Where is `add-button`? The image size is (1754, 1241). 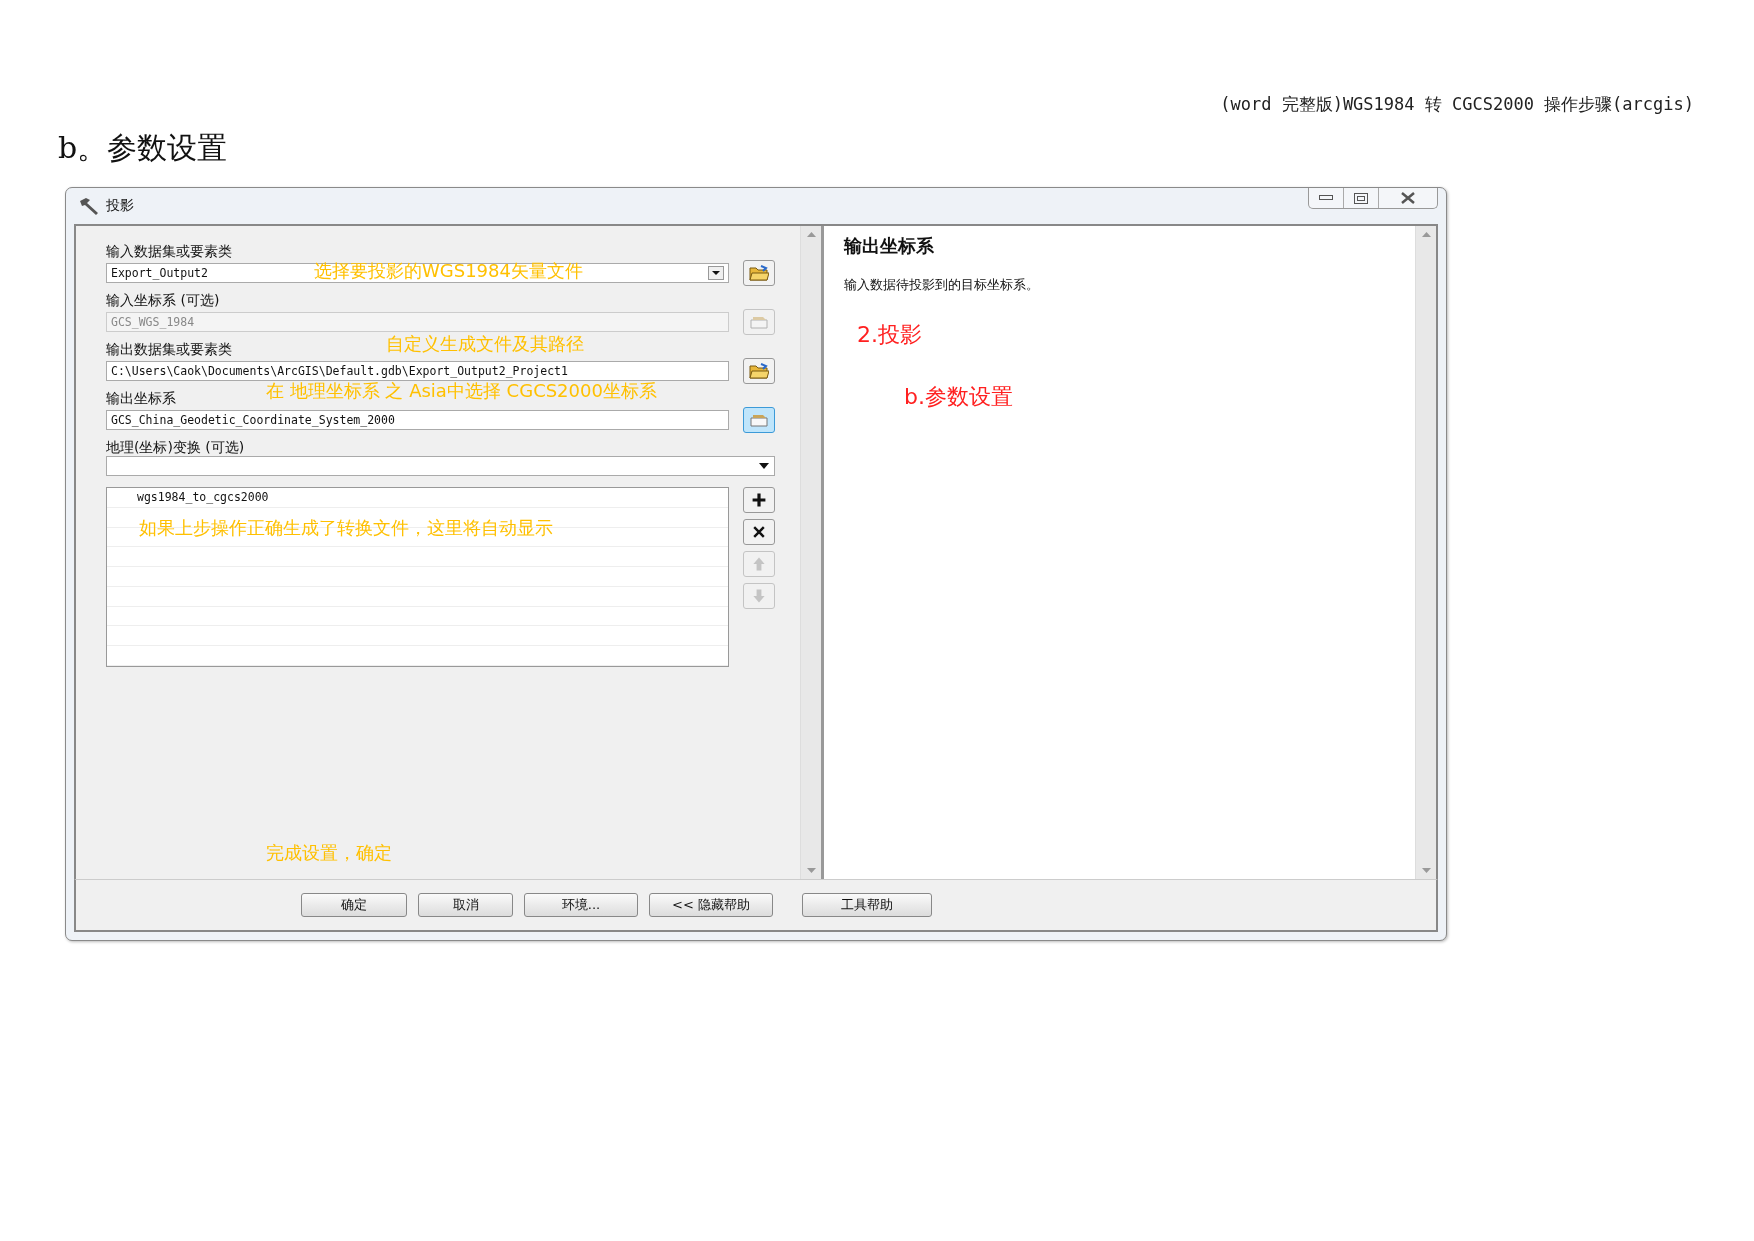 add-button is located at coordinates (759, 500).